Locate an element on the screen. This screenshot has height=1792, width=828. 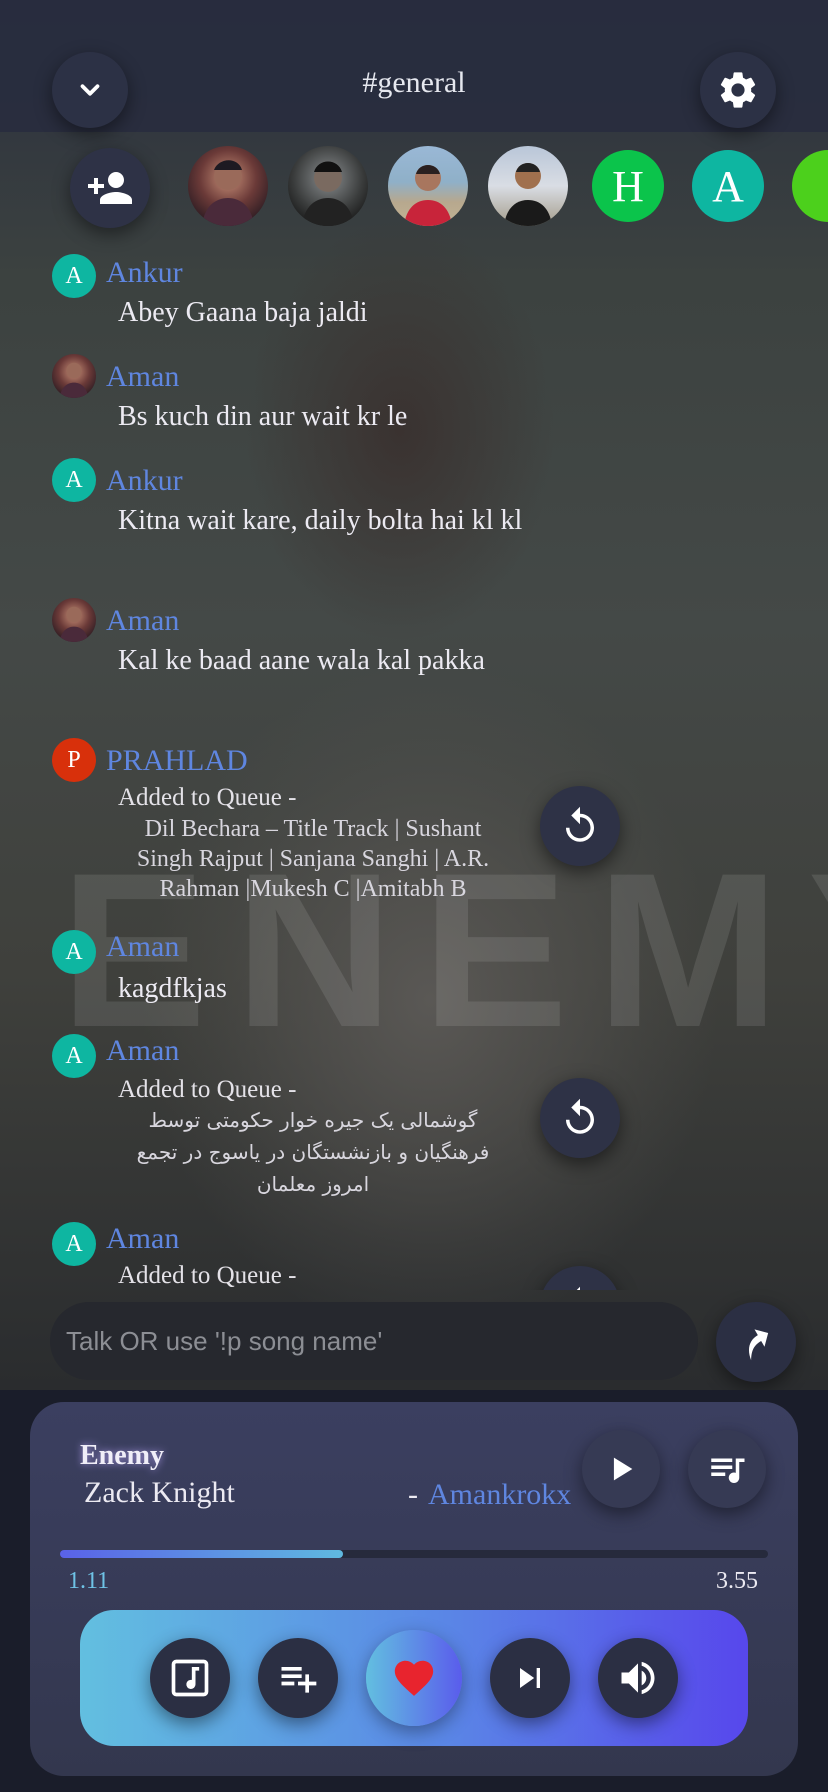
volume-up-icon is located at coordinates (638, 1678).